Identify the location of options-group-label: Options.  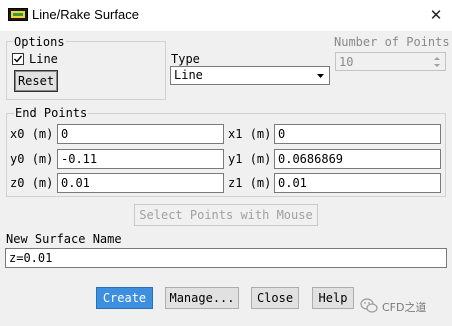
(39, 42).